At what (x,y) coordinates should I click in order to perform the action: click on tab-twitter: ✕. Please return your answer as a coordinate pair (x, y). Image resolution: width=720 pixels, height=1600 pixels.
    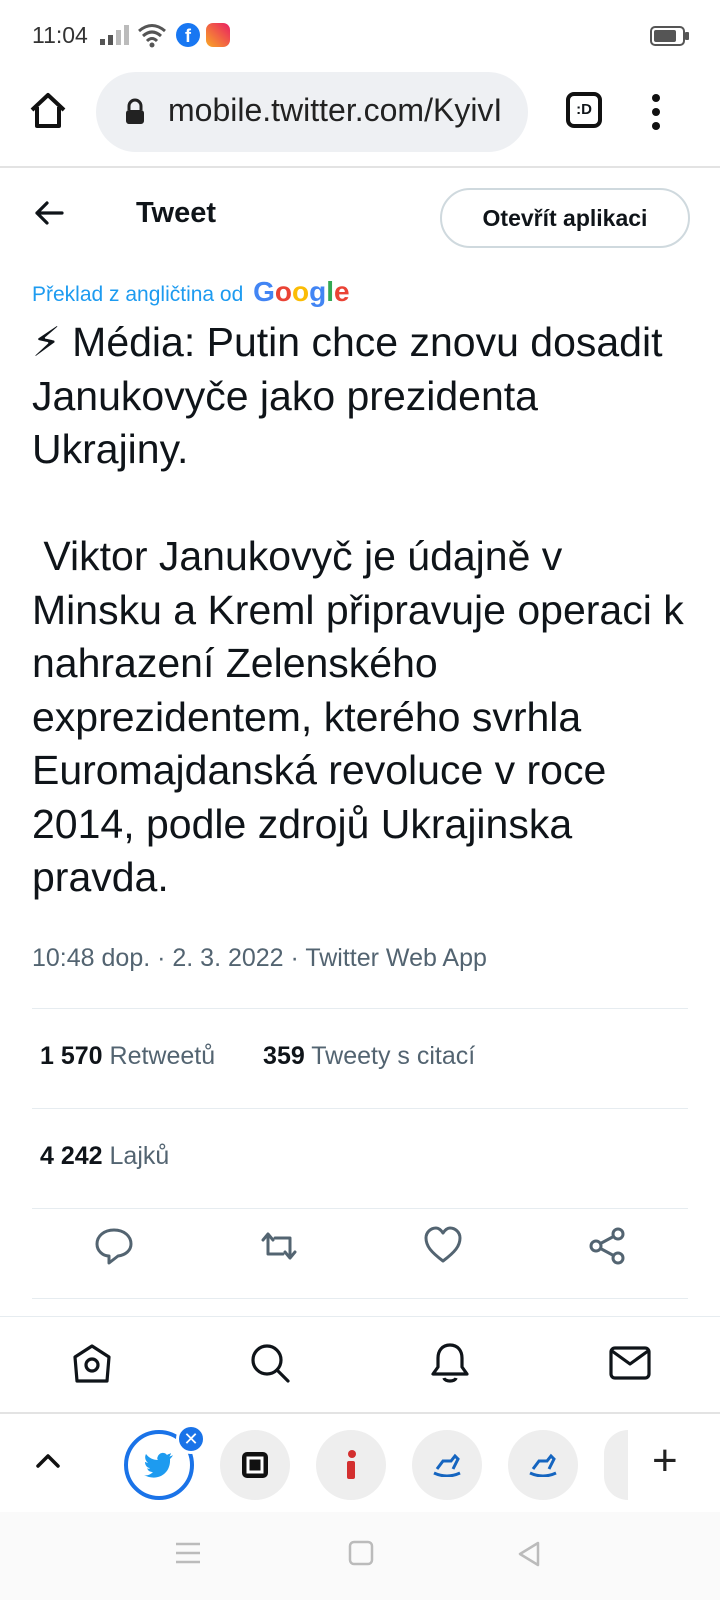
    Looking at the image, I should click on (165, 1462).